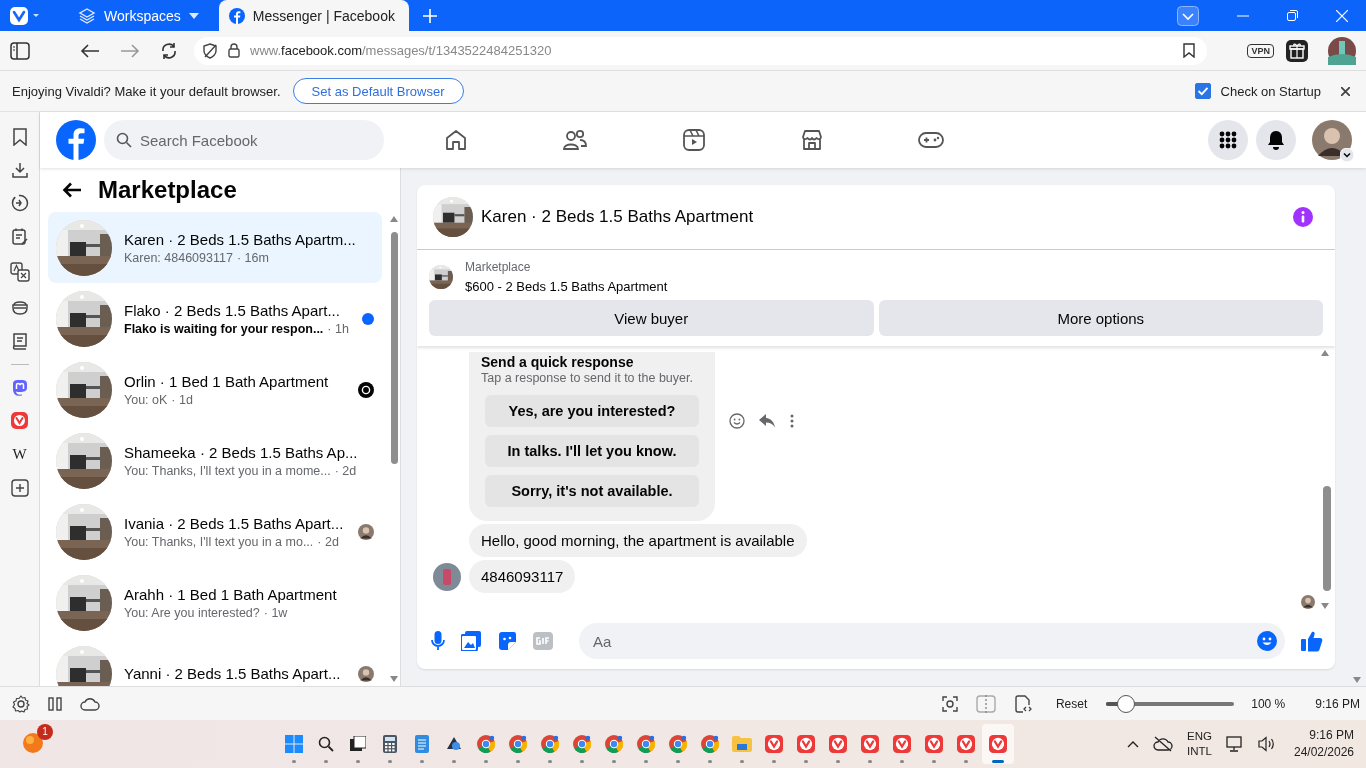  Describe the element at coordinates (1126, 703) in the screenshot. I see `slider-thumb` at that location.